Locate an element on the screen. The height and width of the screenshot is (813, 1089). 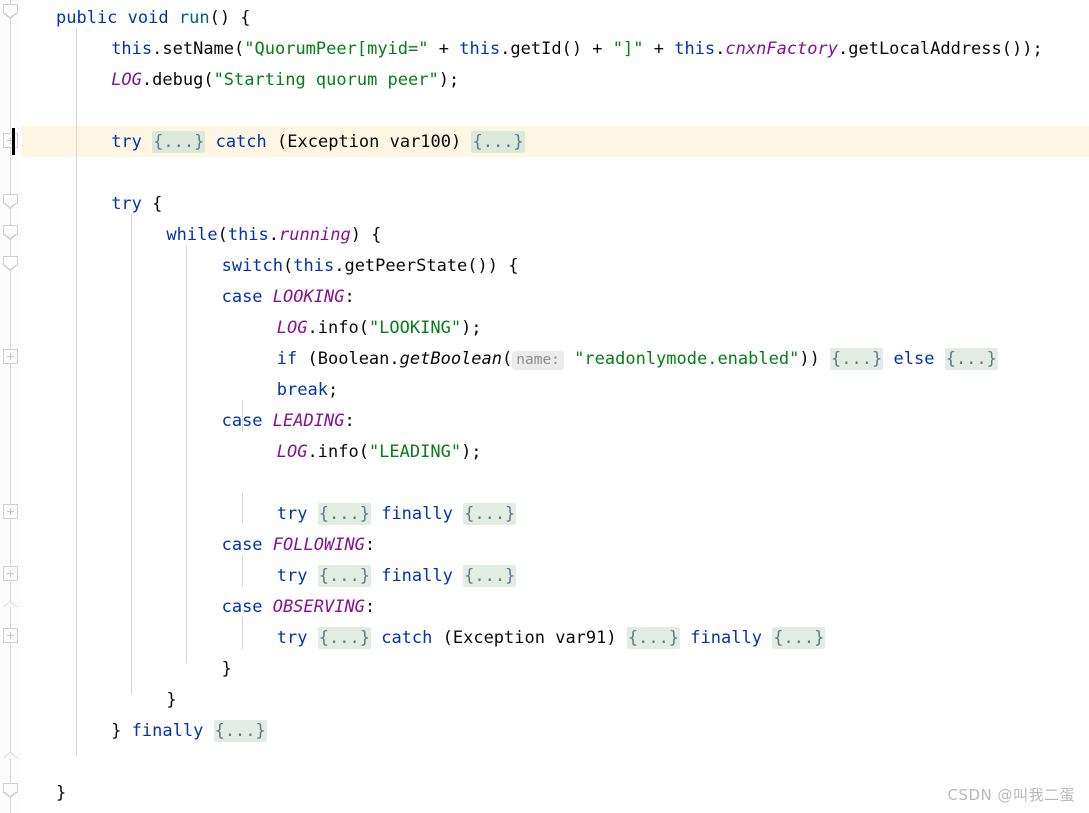
code-line: public void run() { is located at coordinates (153, 18).